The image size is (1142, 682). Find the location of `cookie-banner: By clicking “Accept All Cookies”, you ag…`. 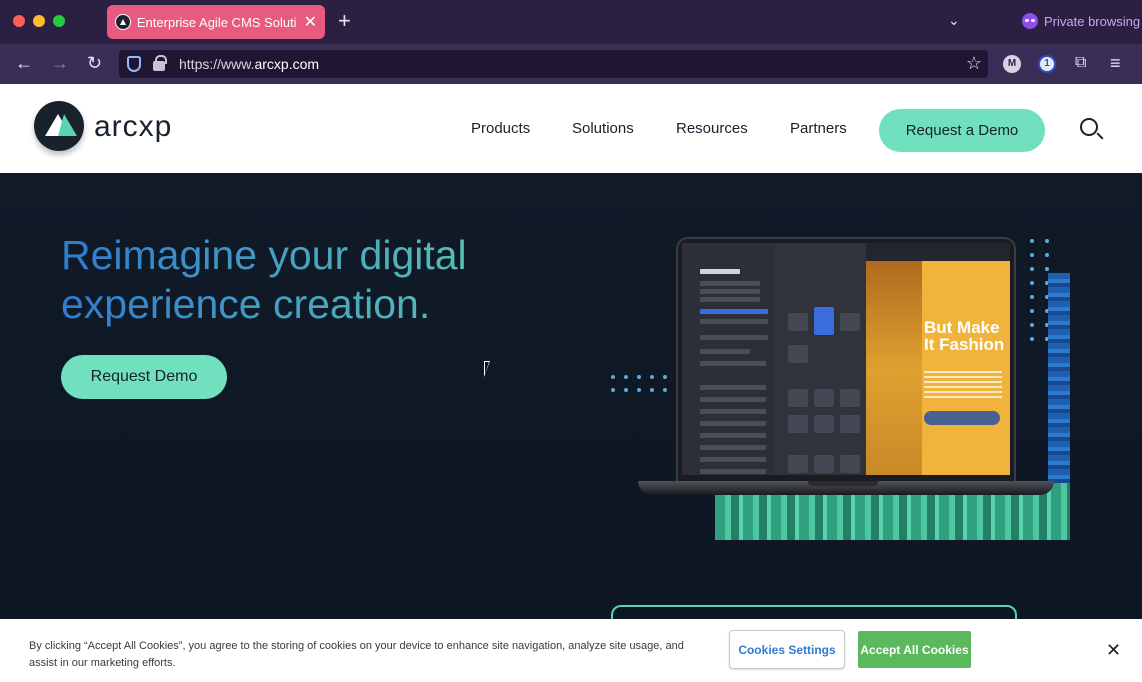

cookie-banner: By clicking “Accept All Cookies”, you ag… is located at coordinates (571, 650).